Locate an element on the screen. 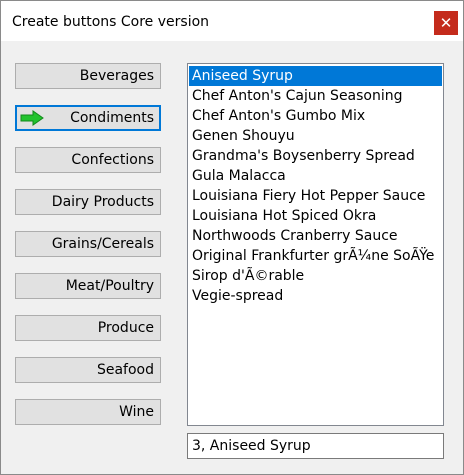  list-item: Vegie-spread is located at coordinates (315, 296).